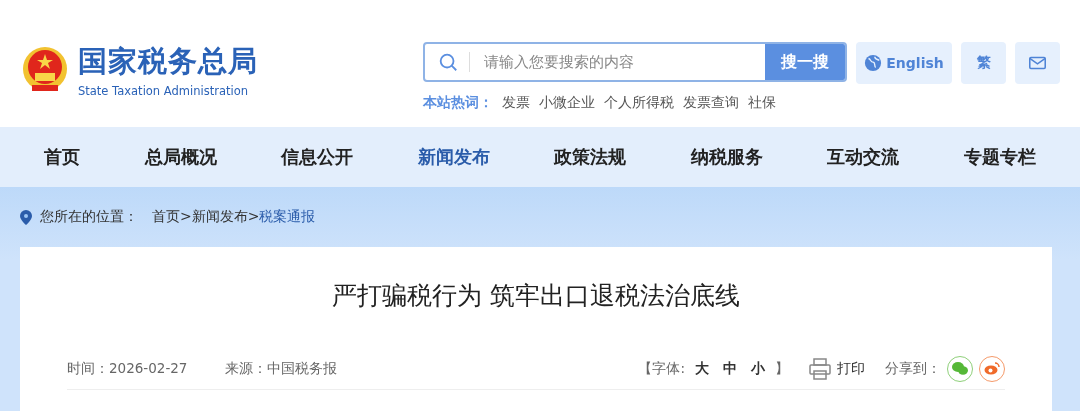 The width and height of the screenshot is (1080, 411). Describe the element at coordinates (726, 157) in the screenshot. I see `nav-item: 纳税服务` at that location.